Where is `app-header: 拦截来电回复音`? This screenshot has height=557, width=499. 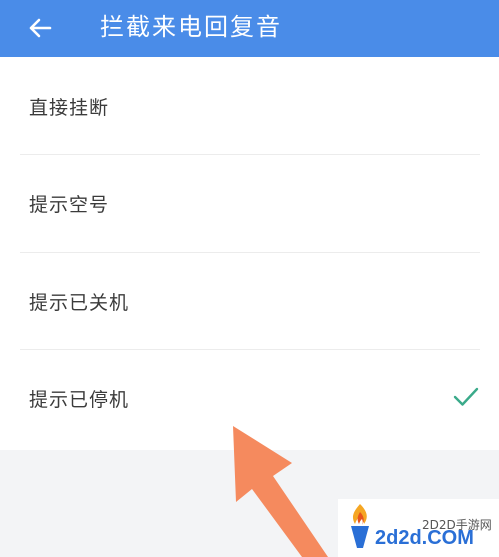 app-header: 拦截来电回复音 is located at coordinates (249, 28).